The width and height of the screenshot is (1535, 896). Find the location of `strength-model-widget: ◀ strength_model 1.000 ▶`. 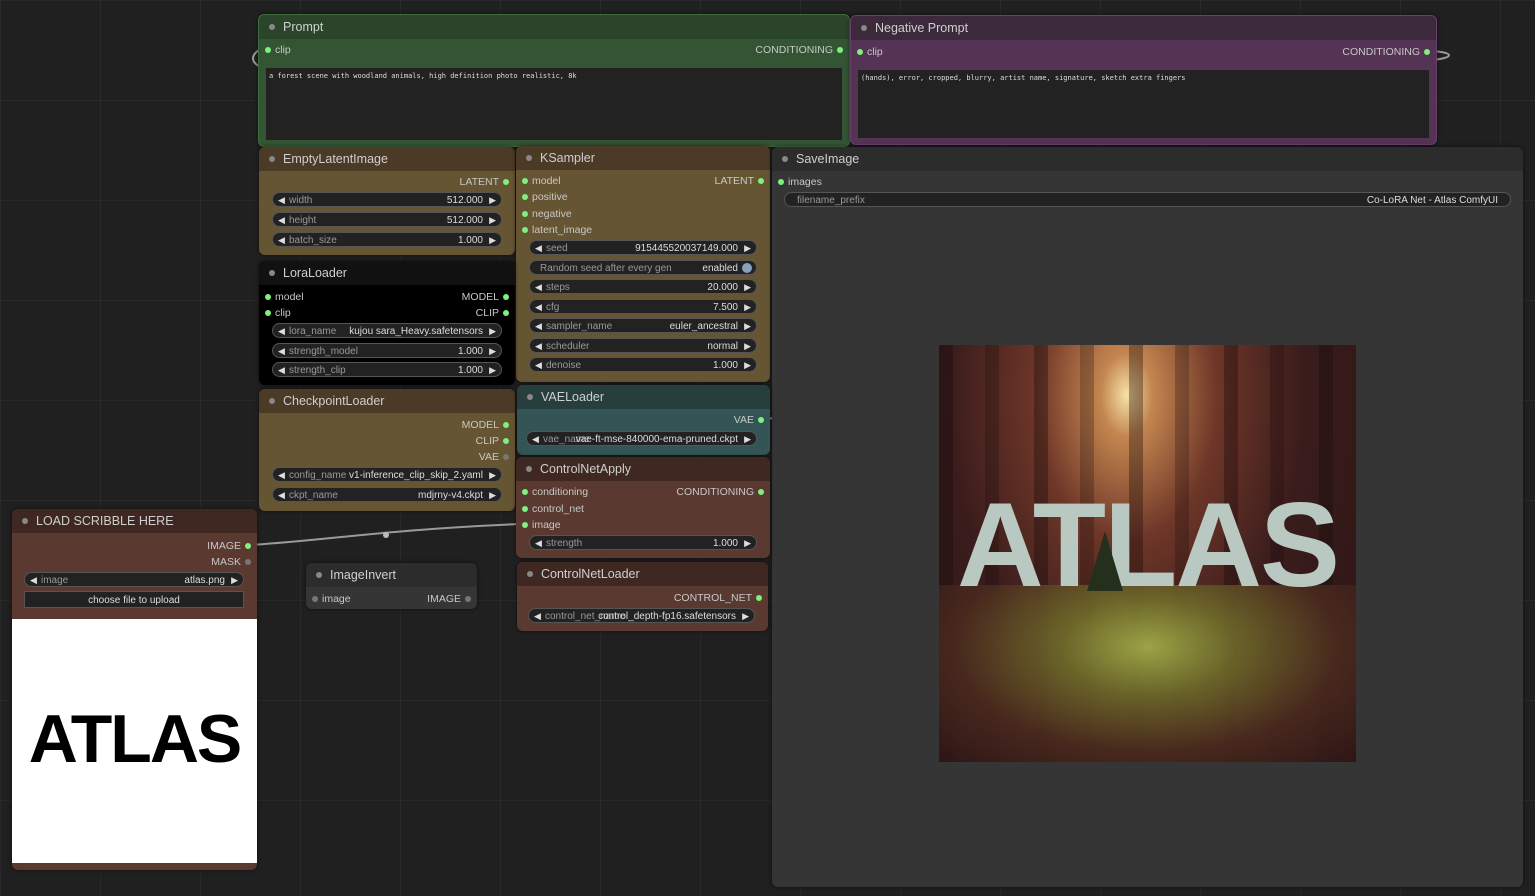

strength-model-widget: ◀ strength_model 1.000 ▶ is located at coordinates (387, 350).